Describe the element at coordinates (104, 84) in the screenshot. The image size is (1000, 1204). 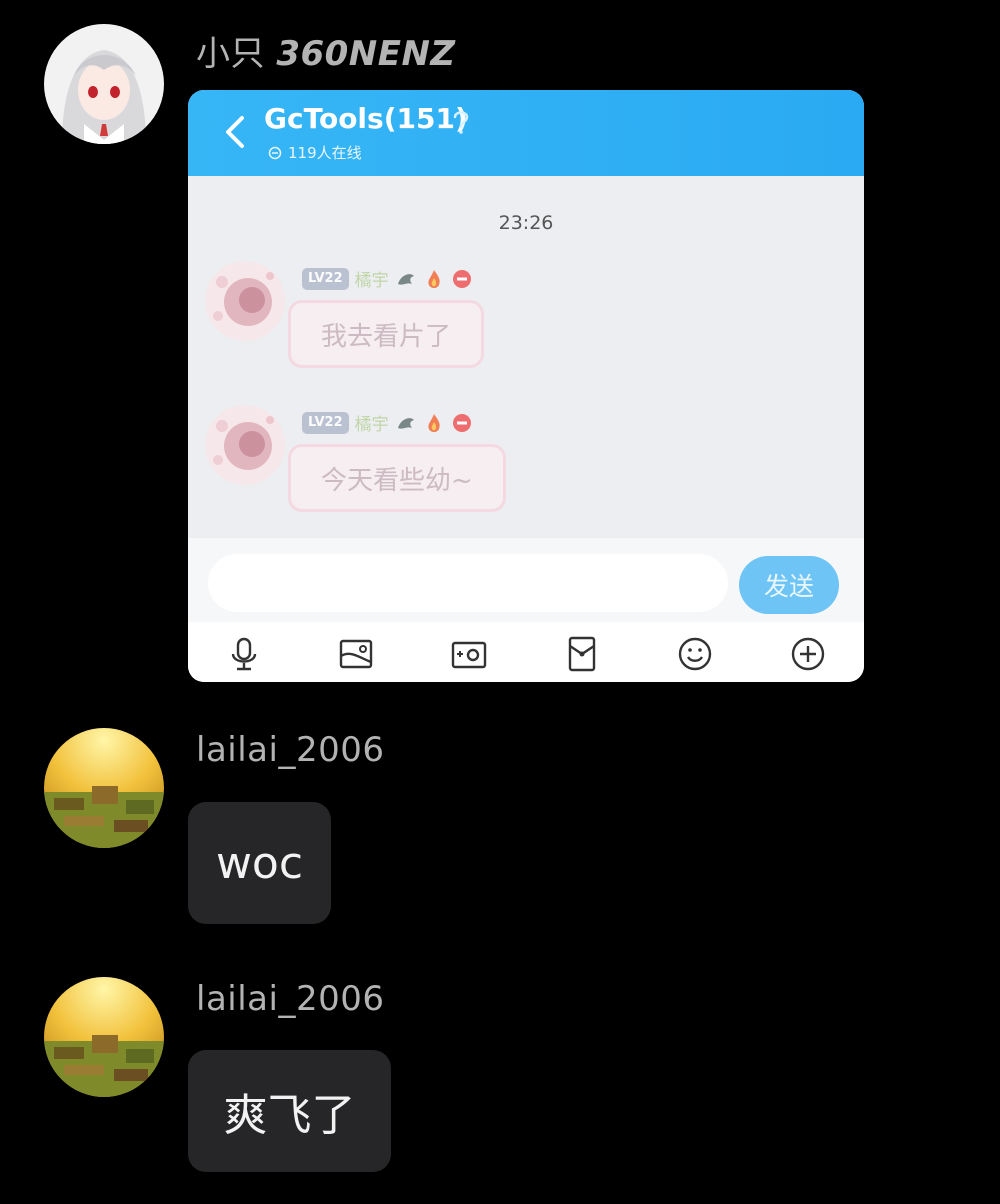
I see `avatar-anime-girl-icon` at that location.